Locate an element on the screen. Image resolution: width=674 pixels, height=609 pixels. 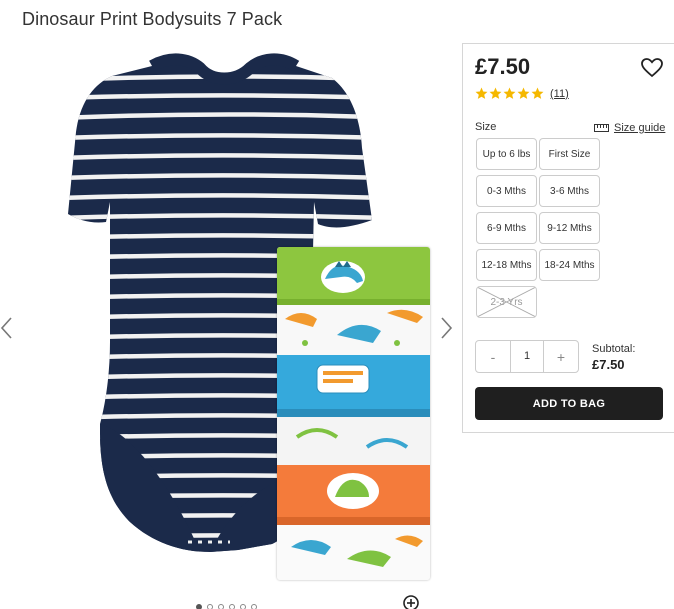
unavailable-cross-icon is located at coordinates (506, 302).